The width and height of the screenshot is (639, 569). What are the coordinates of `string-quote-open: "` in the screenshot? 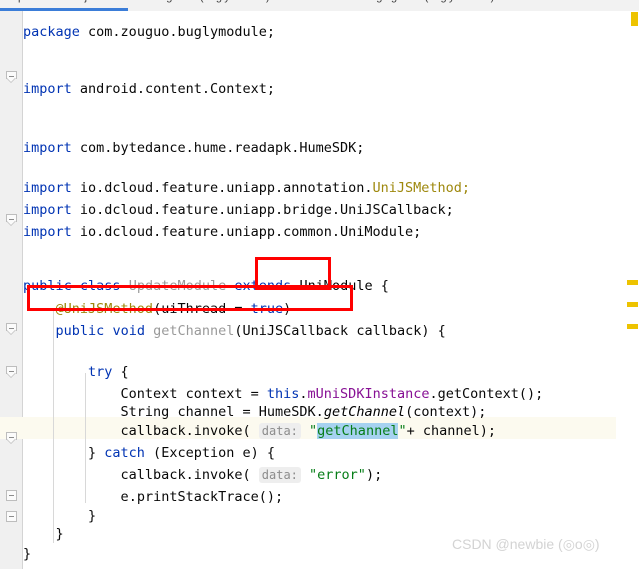 It's located at (313, 431).